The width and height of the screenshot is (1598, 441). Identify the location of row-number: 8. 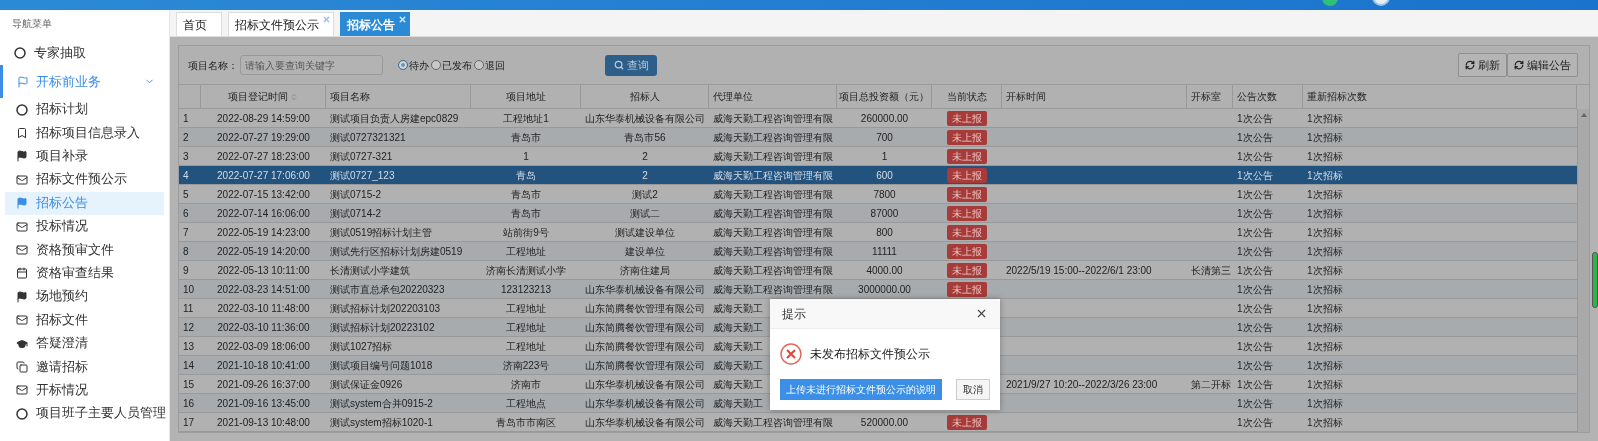
(186, 251).